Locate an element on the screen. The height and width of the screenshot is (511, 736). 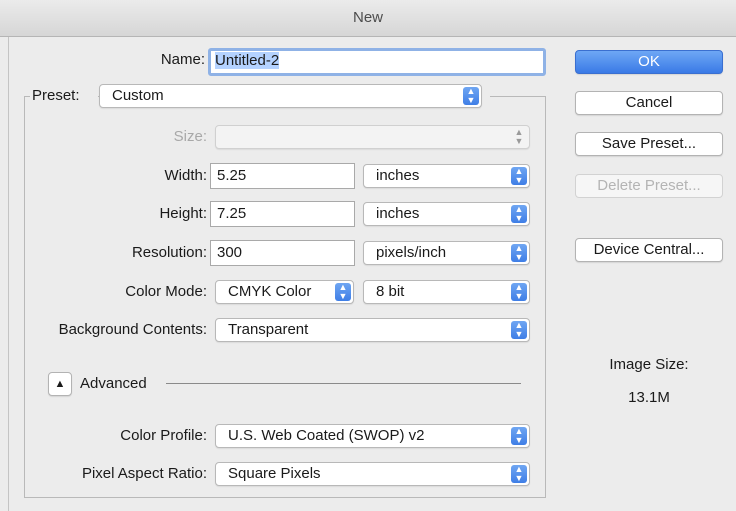
pixel-aspect-label: Pixel Aspect Ratio: is located at coordinates (144, 473).